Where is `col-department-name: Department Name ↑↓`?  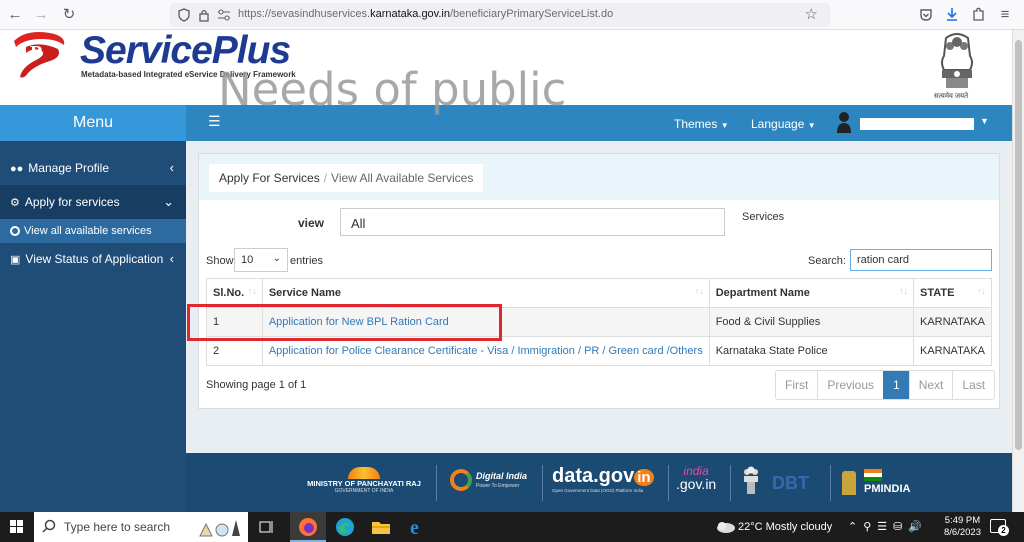
col-department-name: Department Name ↑↓ is located at coordinates (811, 293).